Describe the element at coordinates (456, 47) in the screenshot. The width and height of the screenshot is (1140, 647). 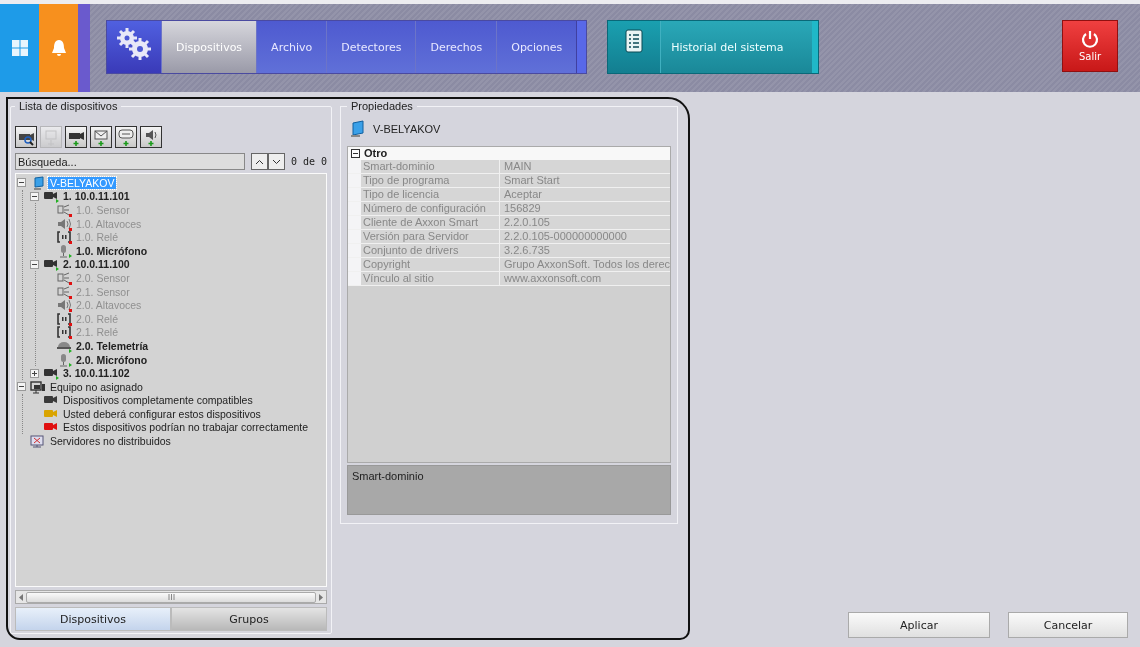
I see `menu-tab: Derechos` at that location.